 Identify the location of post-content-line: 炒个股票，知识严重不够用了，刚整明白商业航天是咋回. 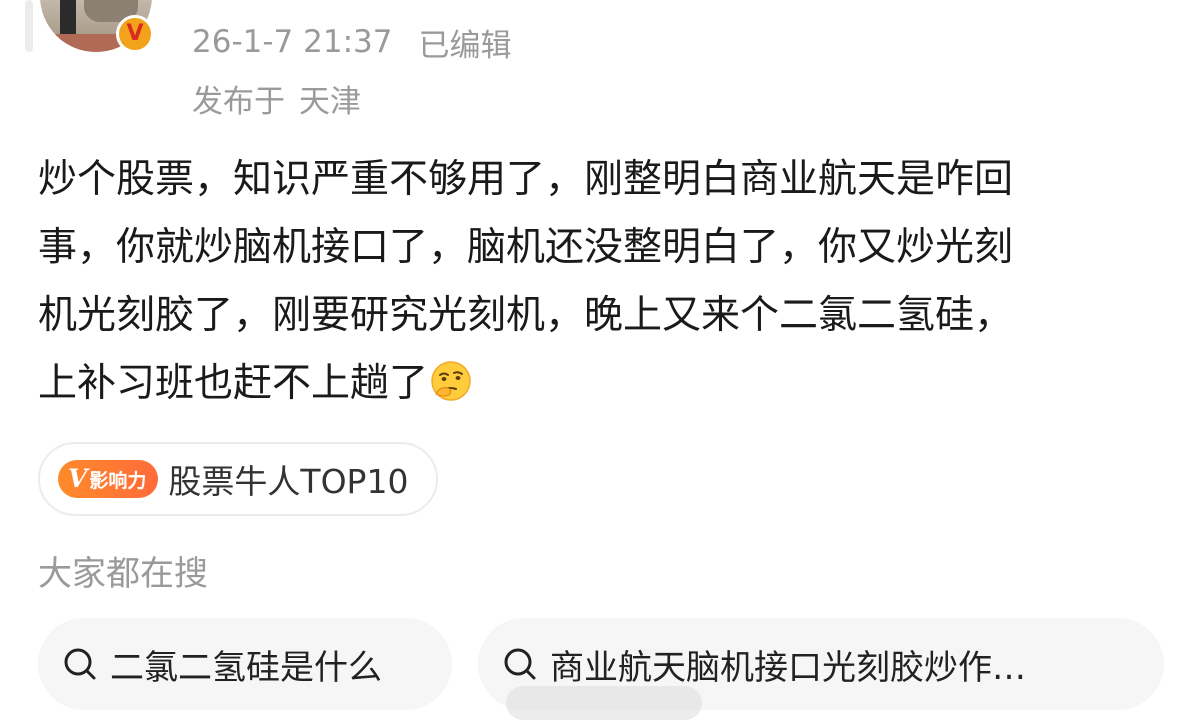
(526, 179).